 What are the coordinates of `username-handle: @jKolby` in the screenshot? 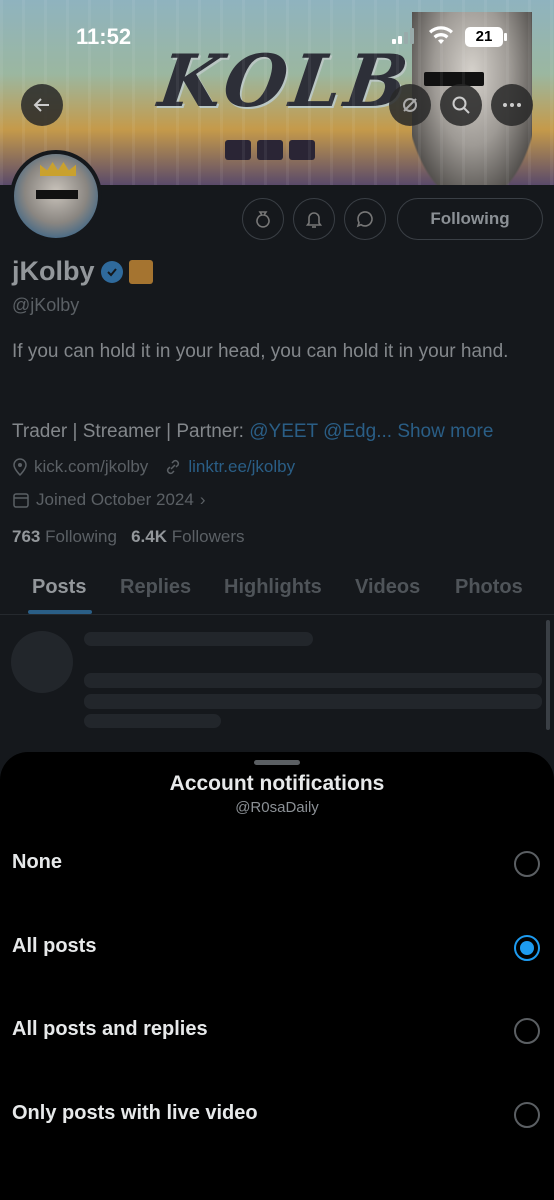 It's located at (46, 305).